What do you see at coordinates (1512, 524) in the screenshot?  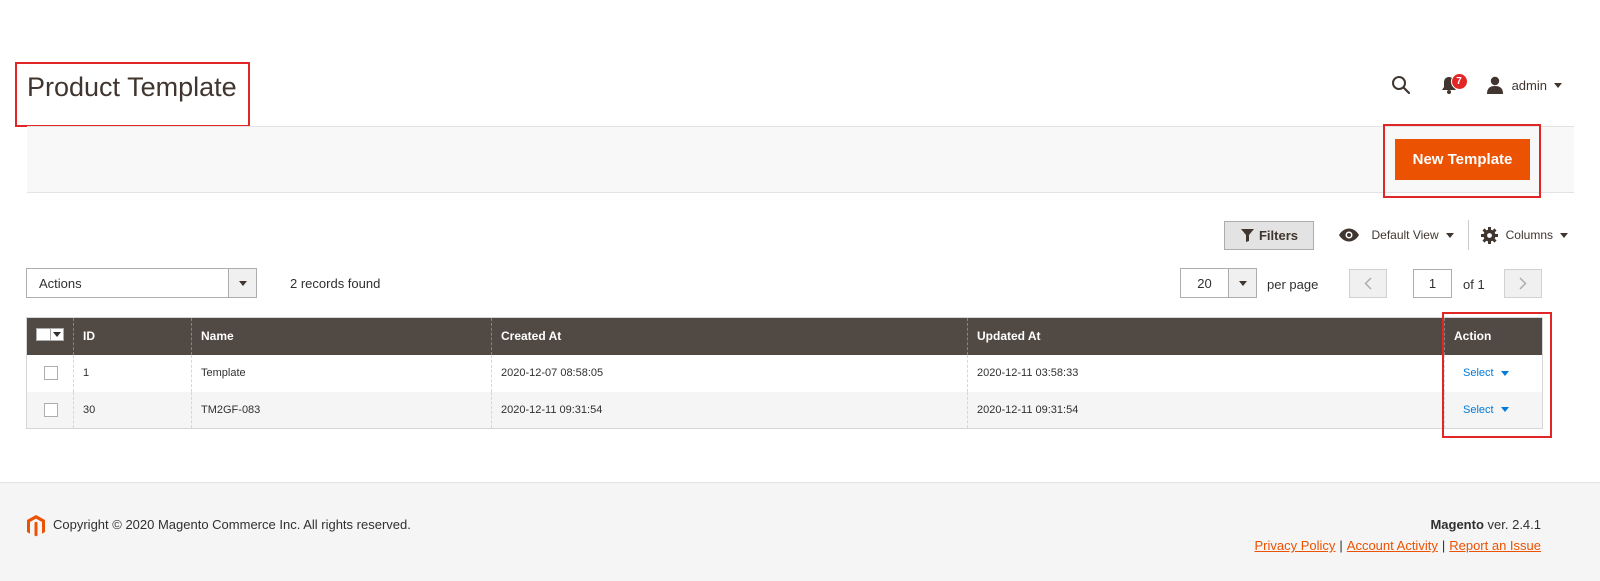 I see `version-number: ver. 2.4.1` at bounding box center [1512, 524].